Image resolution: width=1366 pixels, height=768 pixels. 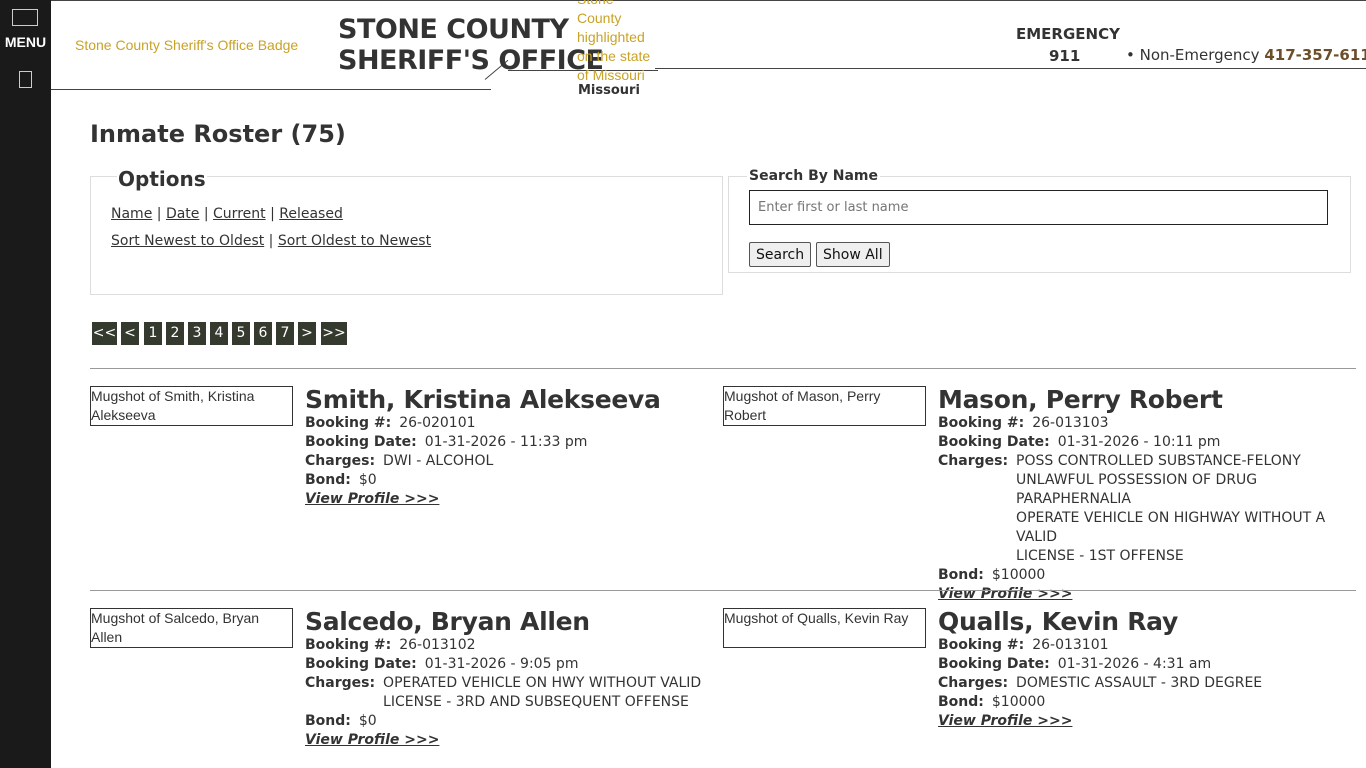 What do you see at coordinates (515, 423) in the screenshot?
I see `booking-number-row: Booking #: 26-020101` at bounding box center [515, 423].